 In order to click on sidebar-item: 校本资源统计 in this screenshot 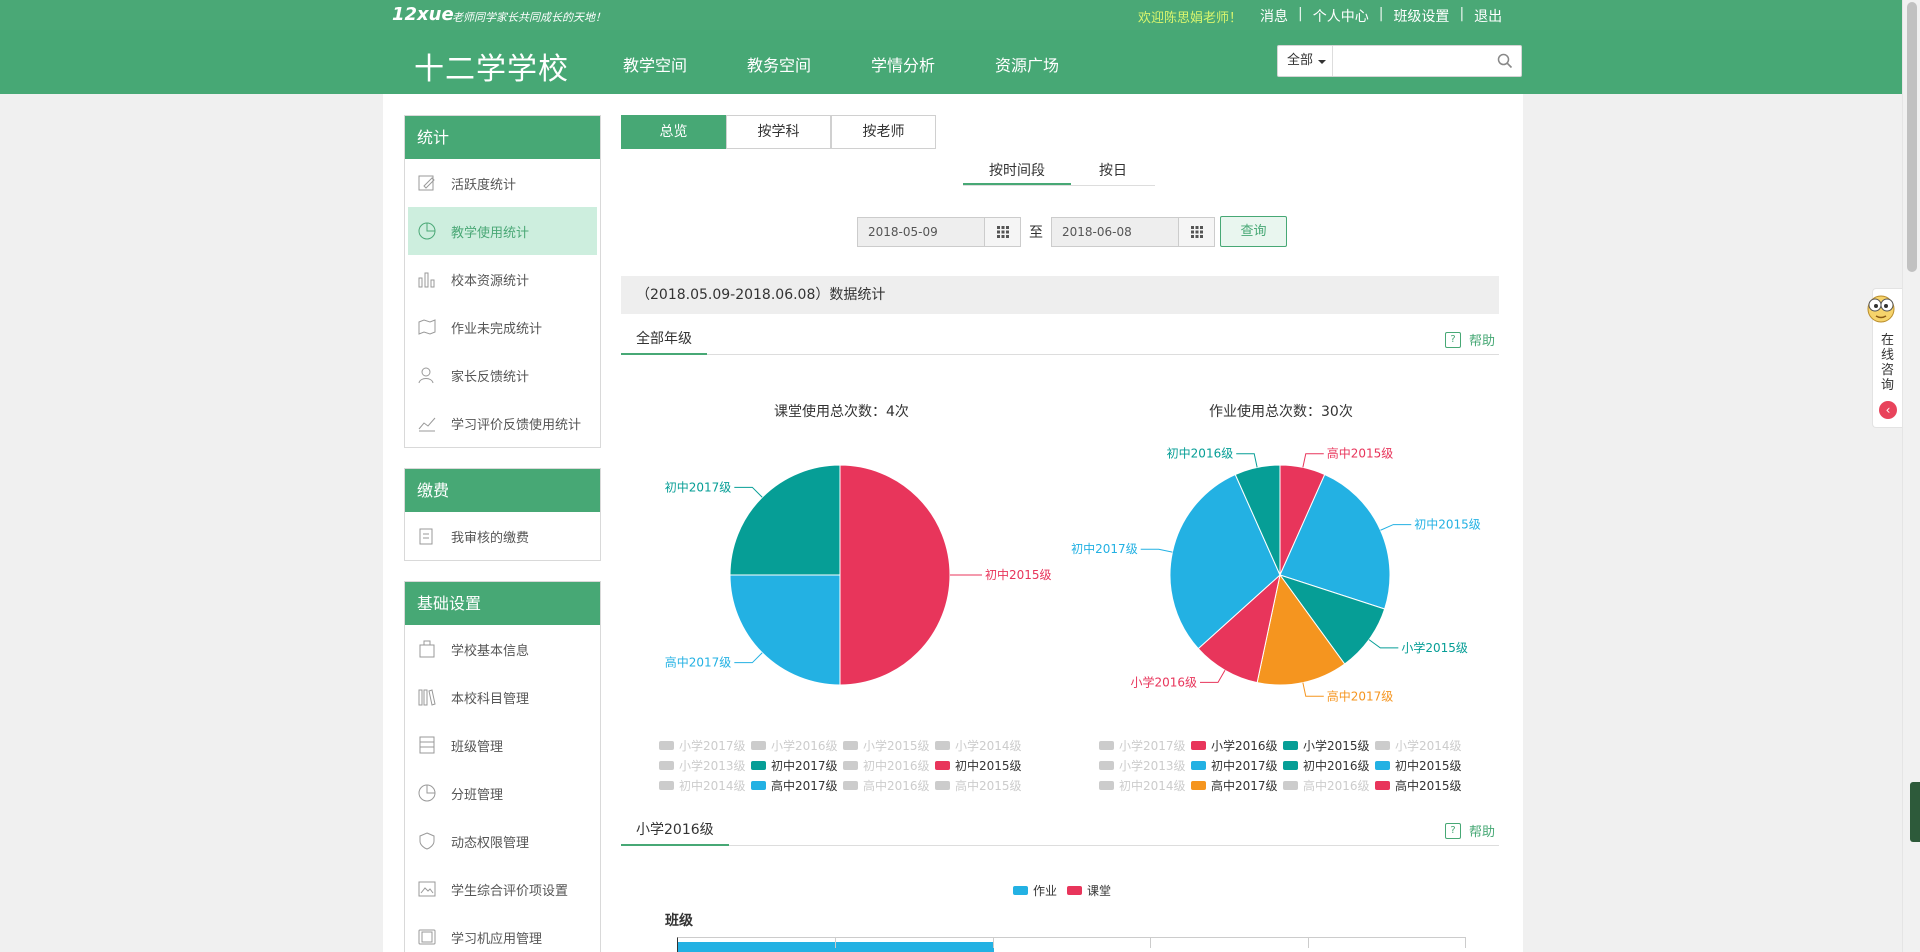, I will do `click(502, 279)`.